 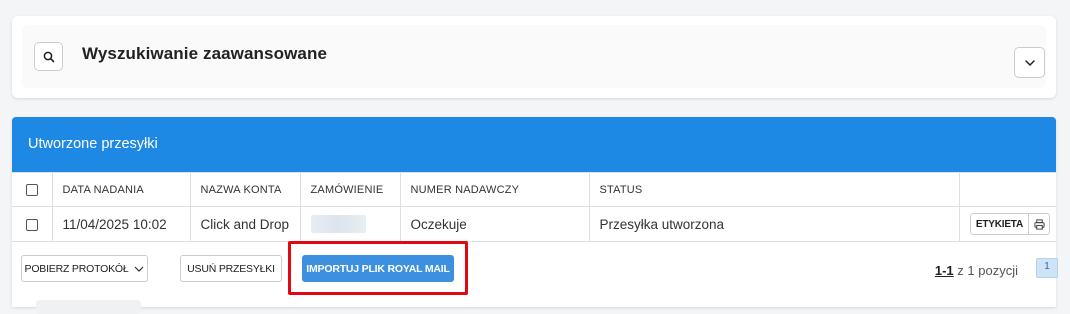 I want to click on print-button, so click(x=1039, y=224).